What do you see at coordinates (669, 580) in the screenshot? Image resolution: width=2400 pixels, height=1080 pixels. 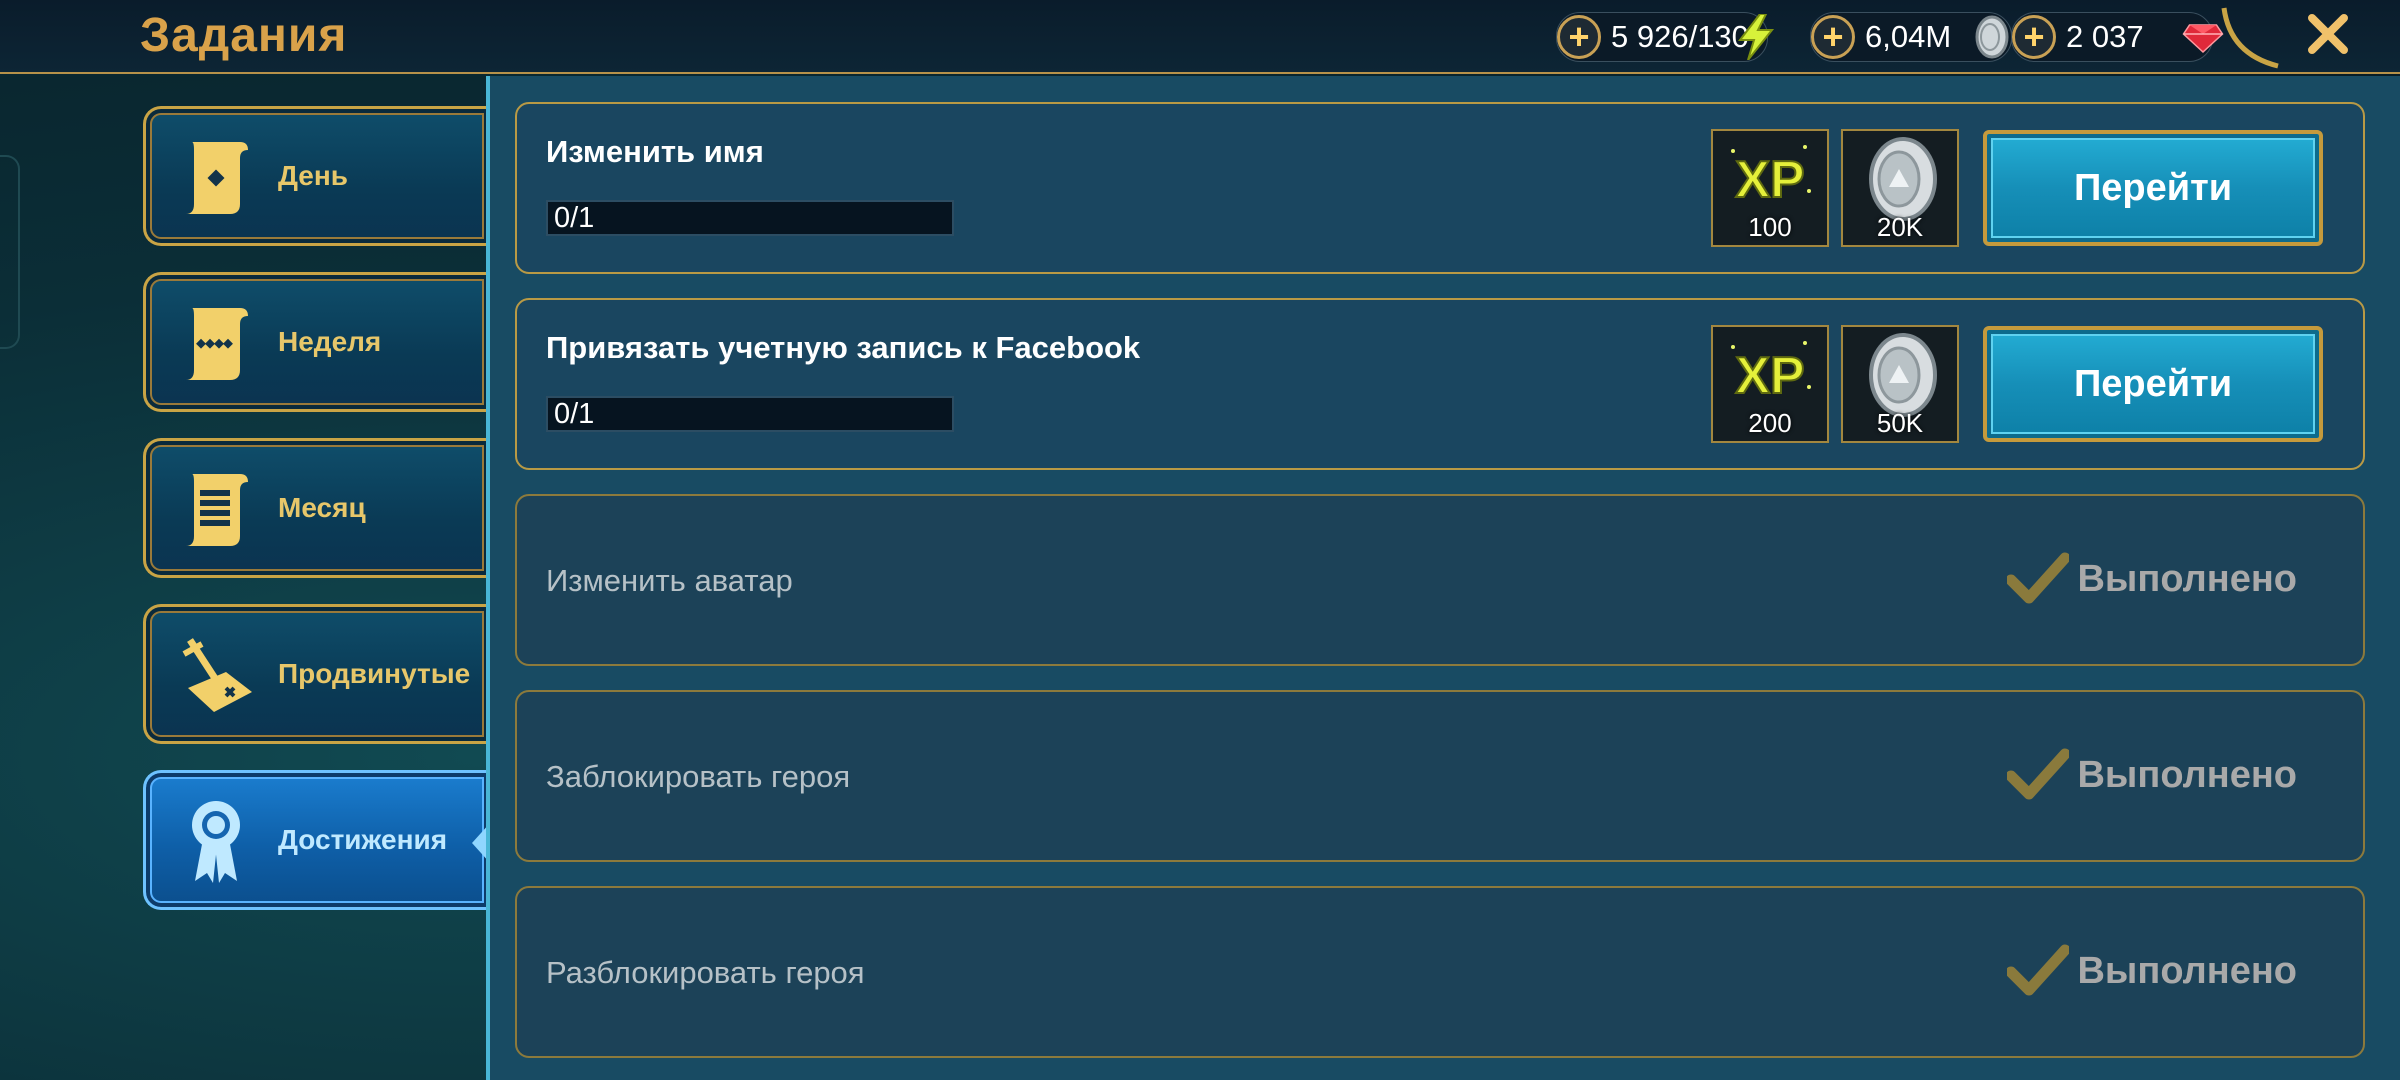 I see `quest-title: Изменить аватар` at bounding box center [669, 580].